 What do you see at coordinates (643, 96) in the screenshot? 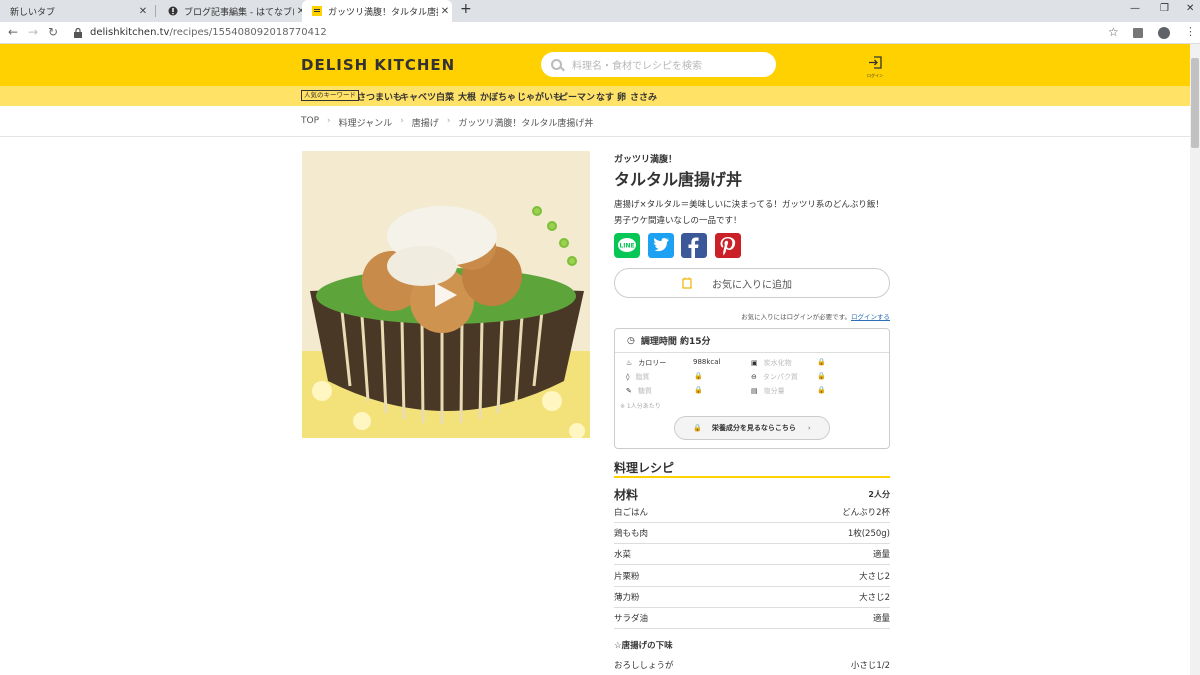
I see `keyword-link: ささみ` at bounding box center [643, 96].